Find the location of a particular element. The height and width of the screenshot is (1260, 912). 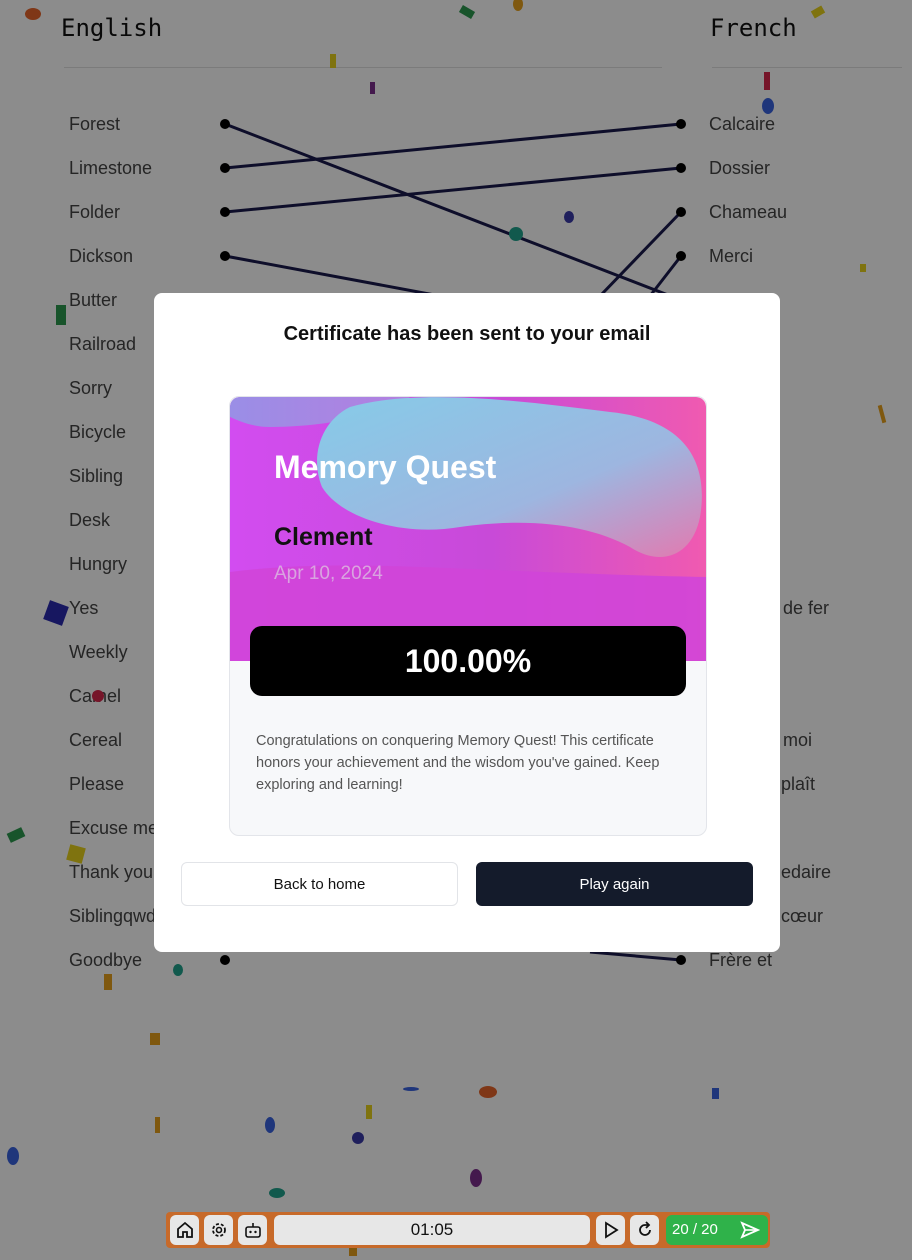

play-button is located at coordinates (610, 1230).